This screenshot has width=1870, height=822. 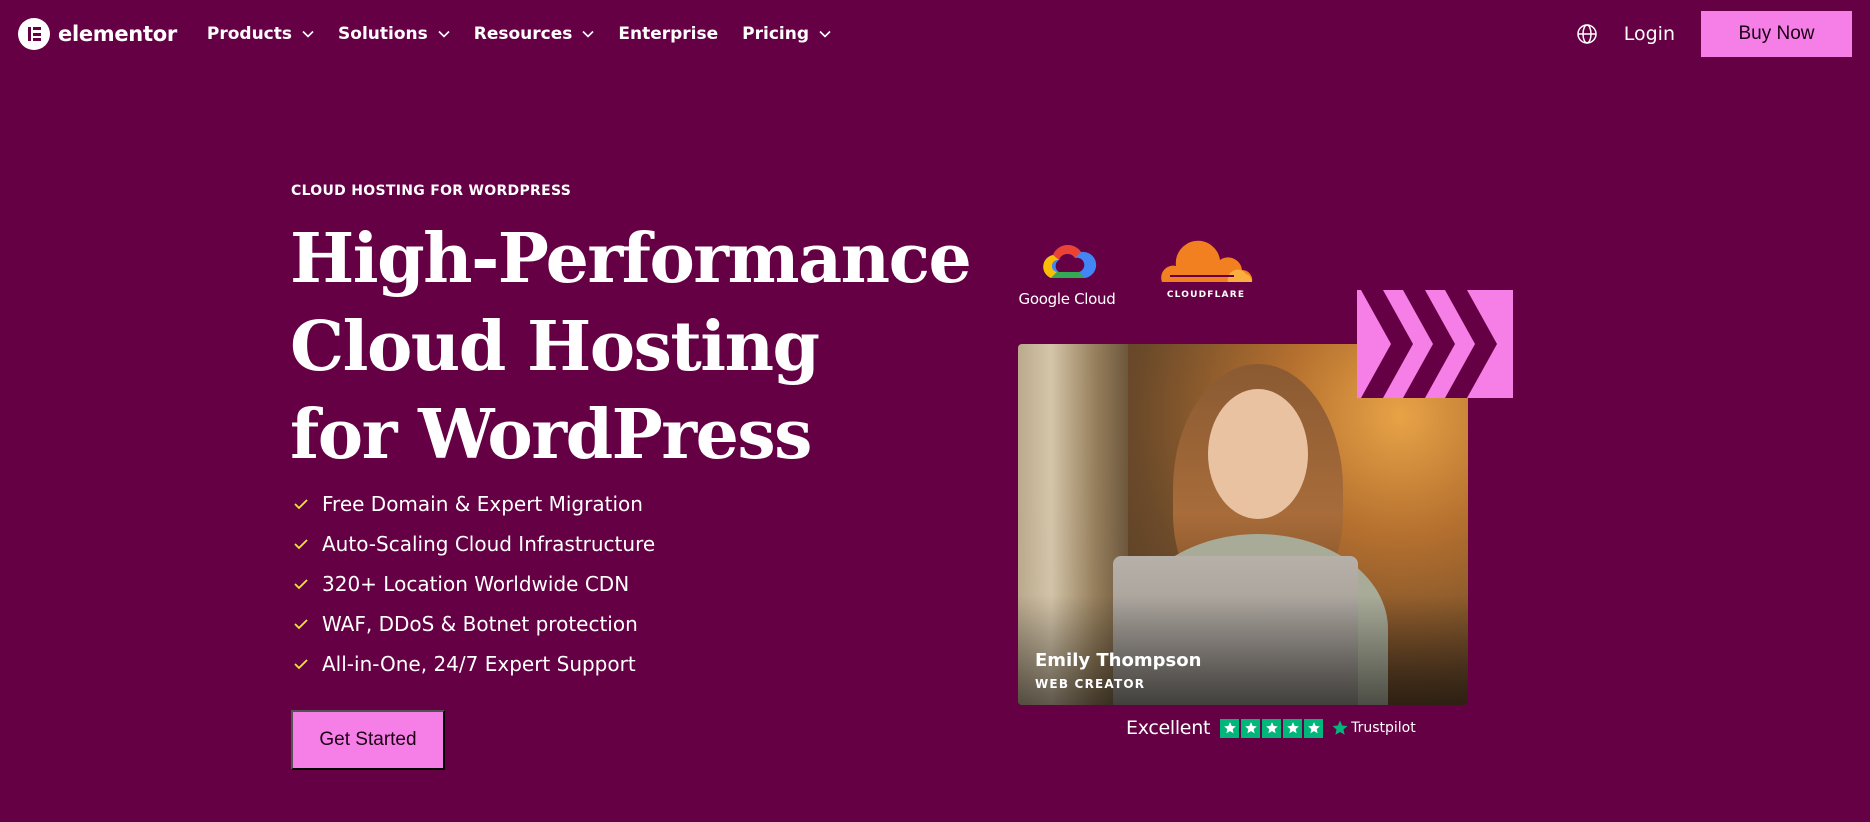 I want to click on decorative-chevrons, so click(x=1435, y=344).